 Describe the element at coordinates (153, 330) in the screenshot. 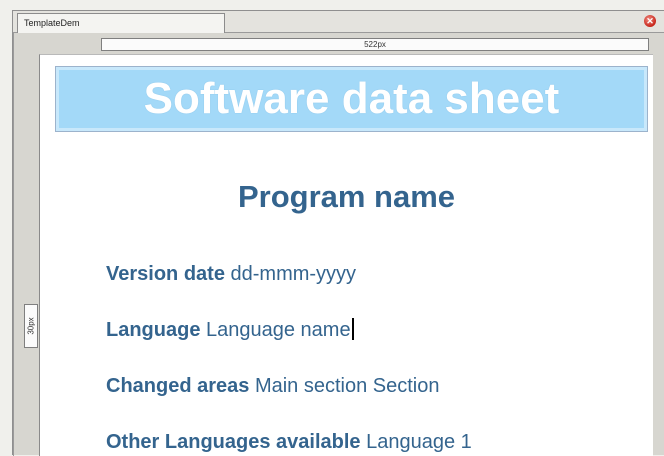

I see `field-label: Language` at that location.